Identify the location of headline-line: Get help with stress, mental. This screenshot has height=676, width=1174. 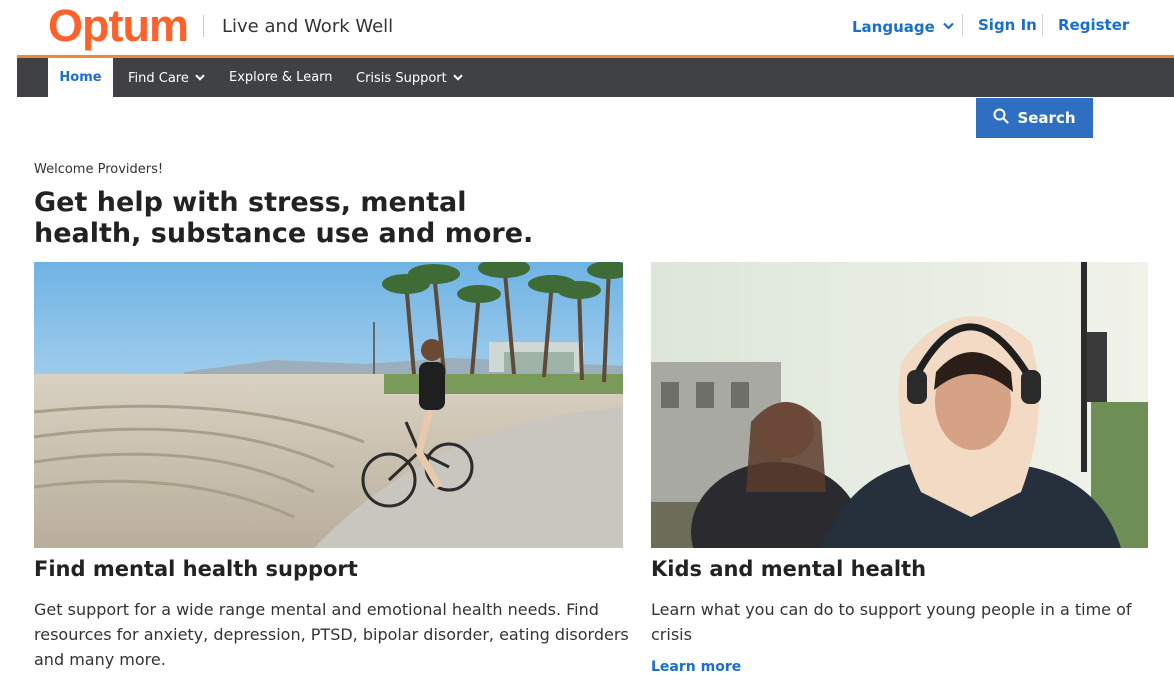
(250, 202).